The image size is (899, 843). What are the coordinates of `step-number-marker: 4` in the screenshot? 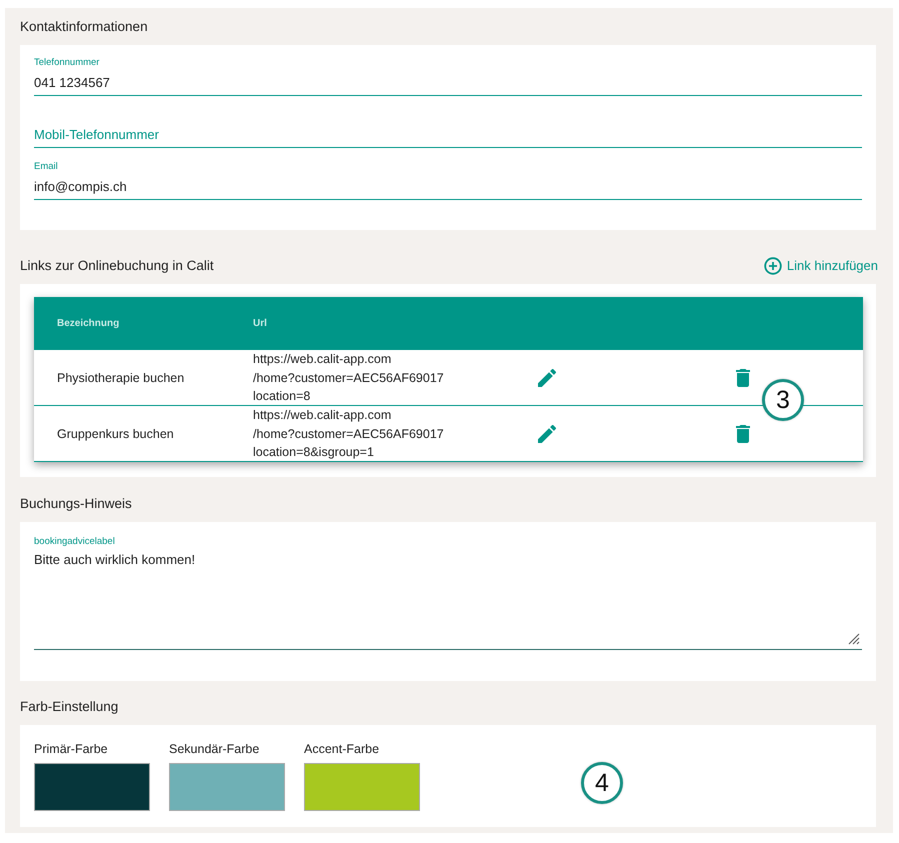 It's located at (602, 783).